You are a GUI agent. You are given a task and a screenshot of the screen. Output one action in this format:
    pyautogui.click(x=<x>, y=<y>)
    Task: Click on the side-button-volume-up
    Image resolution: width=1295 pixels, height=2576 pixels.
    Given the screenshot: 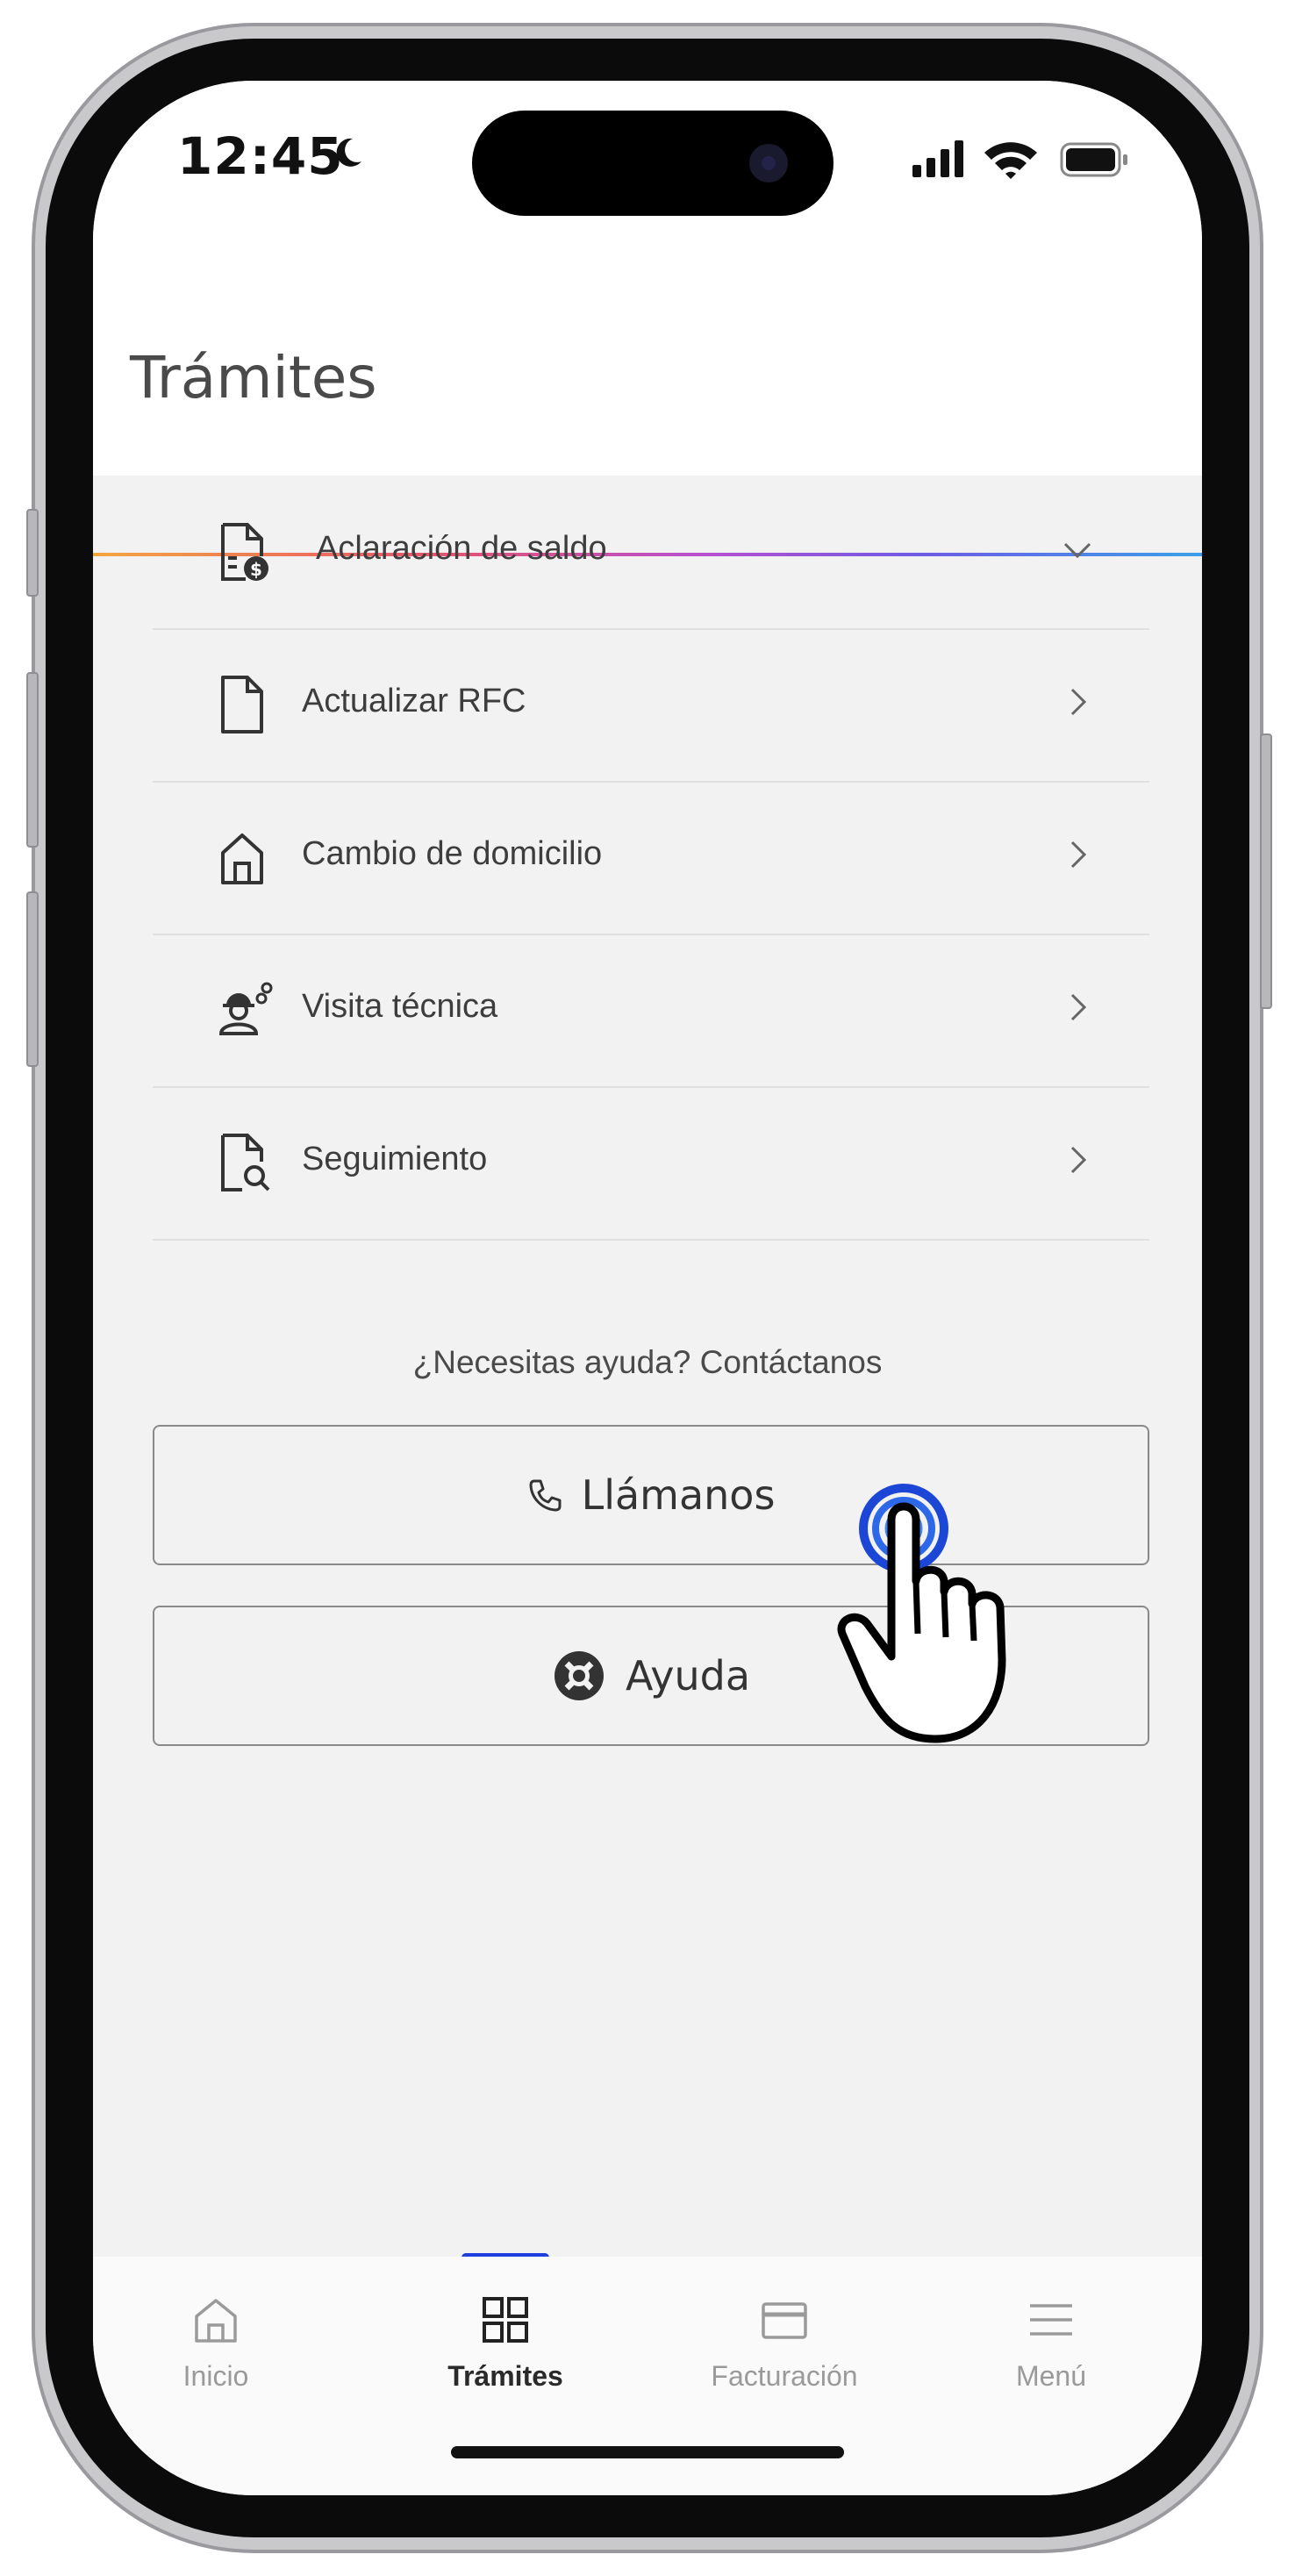 What is the action you would take?
    pyautogui.click(x=32, y=760)
    